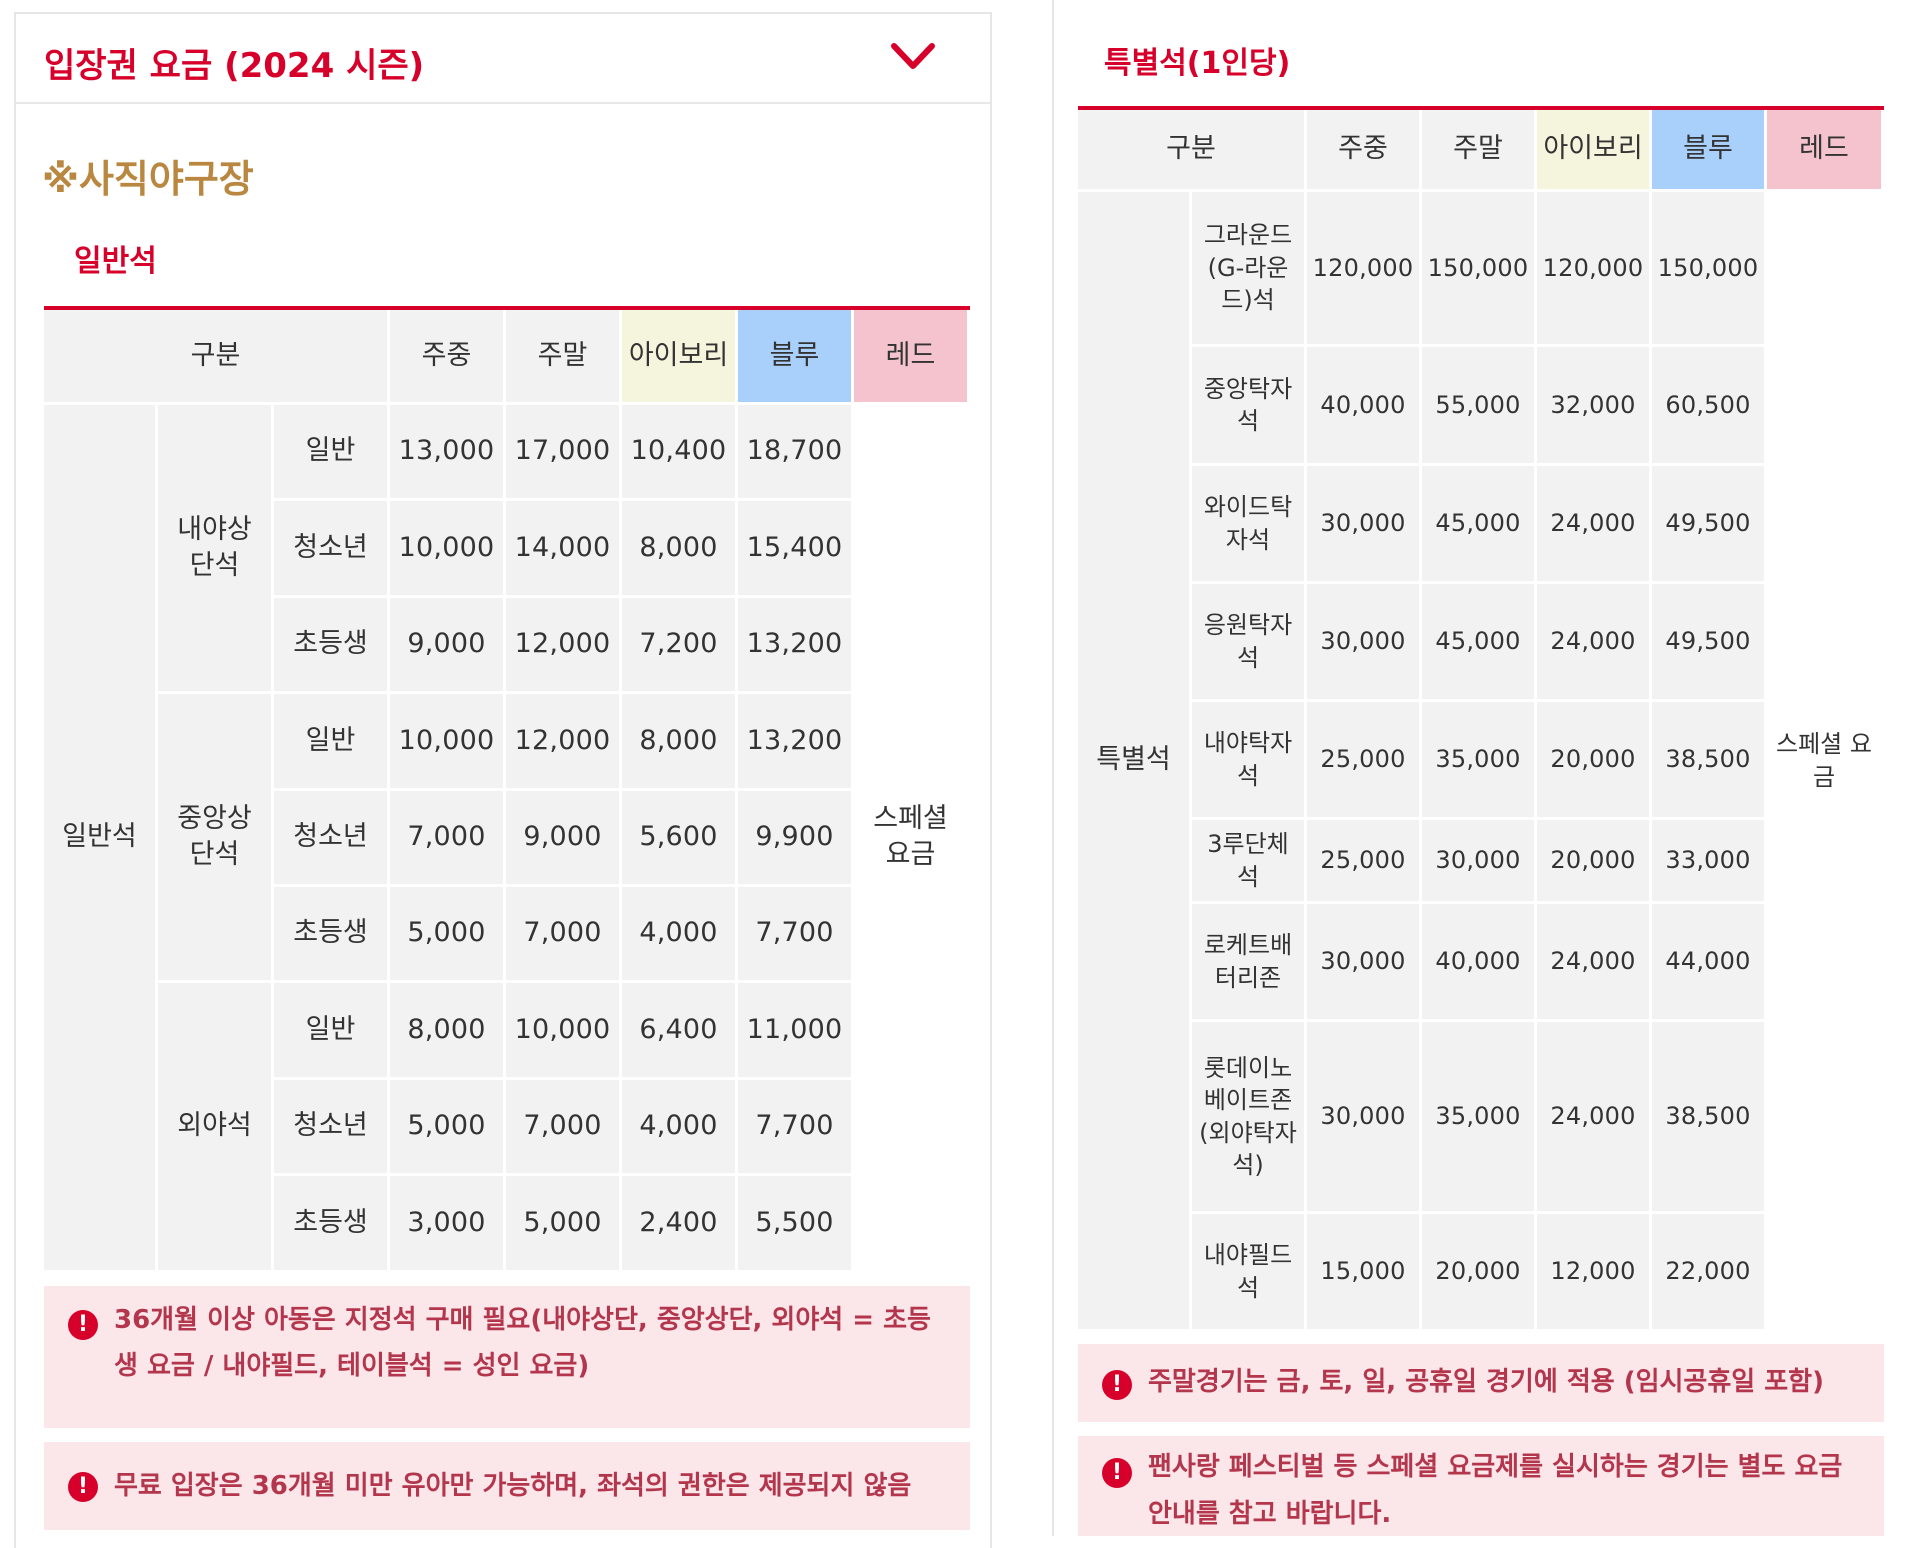  I want to click on price-ivory: 7,200, so click(680, 646).